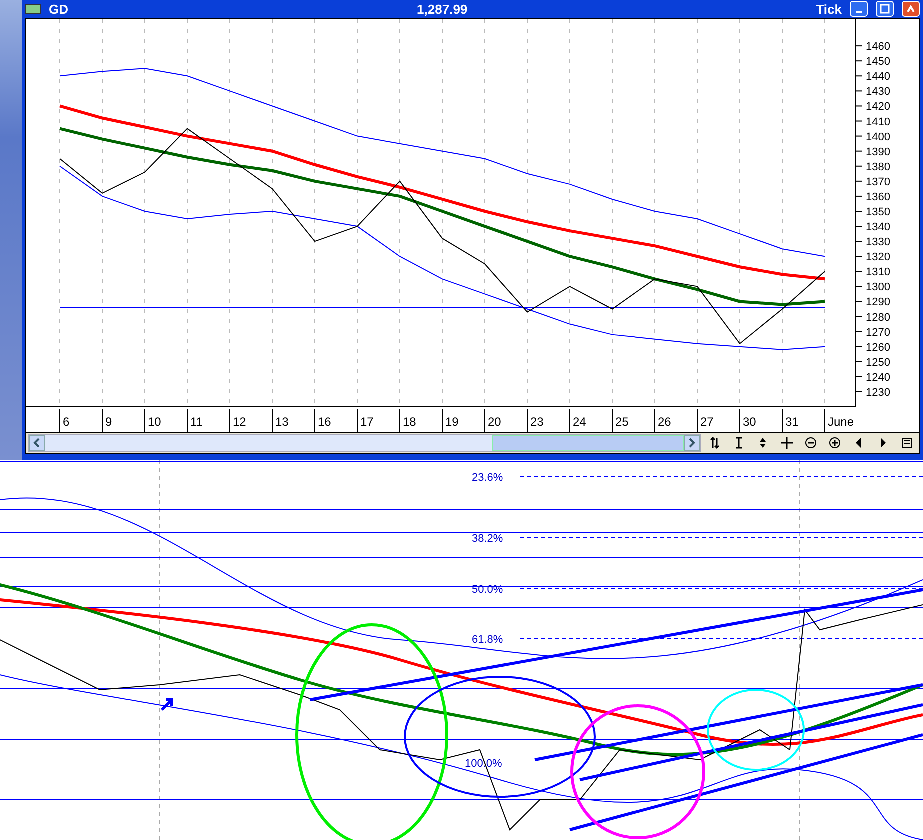 Image resolution: width=923 pixels, height=840 pixels. Describe the element at coordinates (878, 362) in the screenshot. I see `y-axis-label: 1250` at that location.